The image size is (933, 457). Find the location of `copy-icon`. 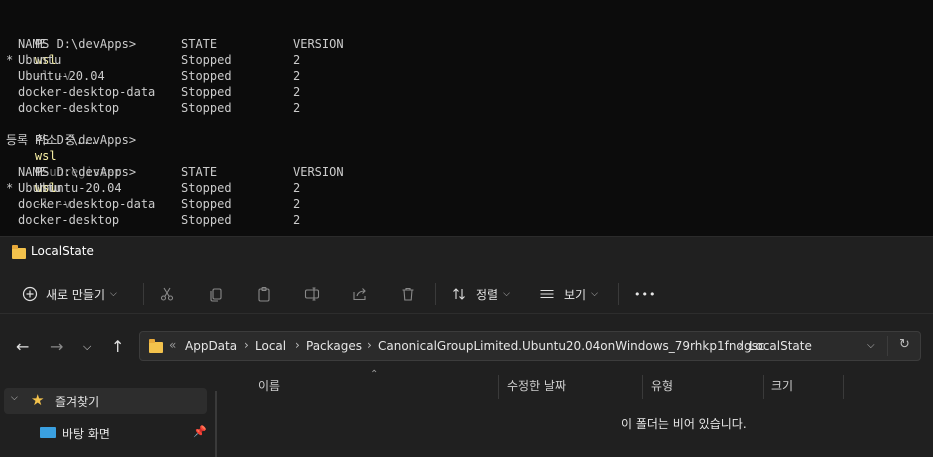

copy-icon is located at coordinates (216, 295).